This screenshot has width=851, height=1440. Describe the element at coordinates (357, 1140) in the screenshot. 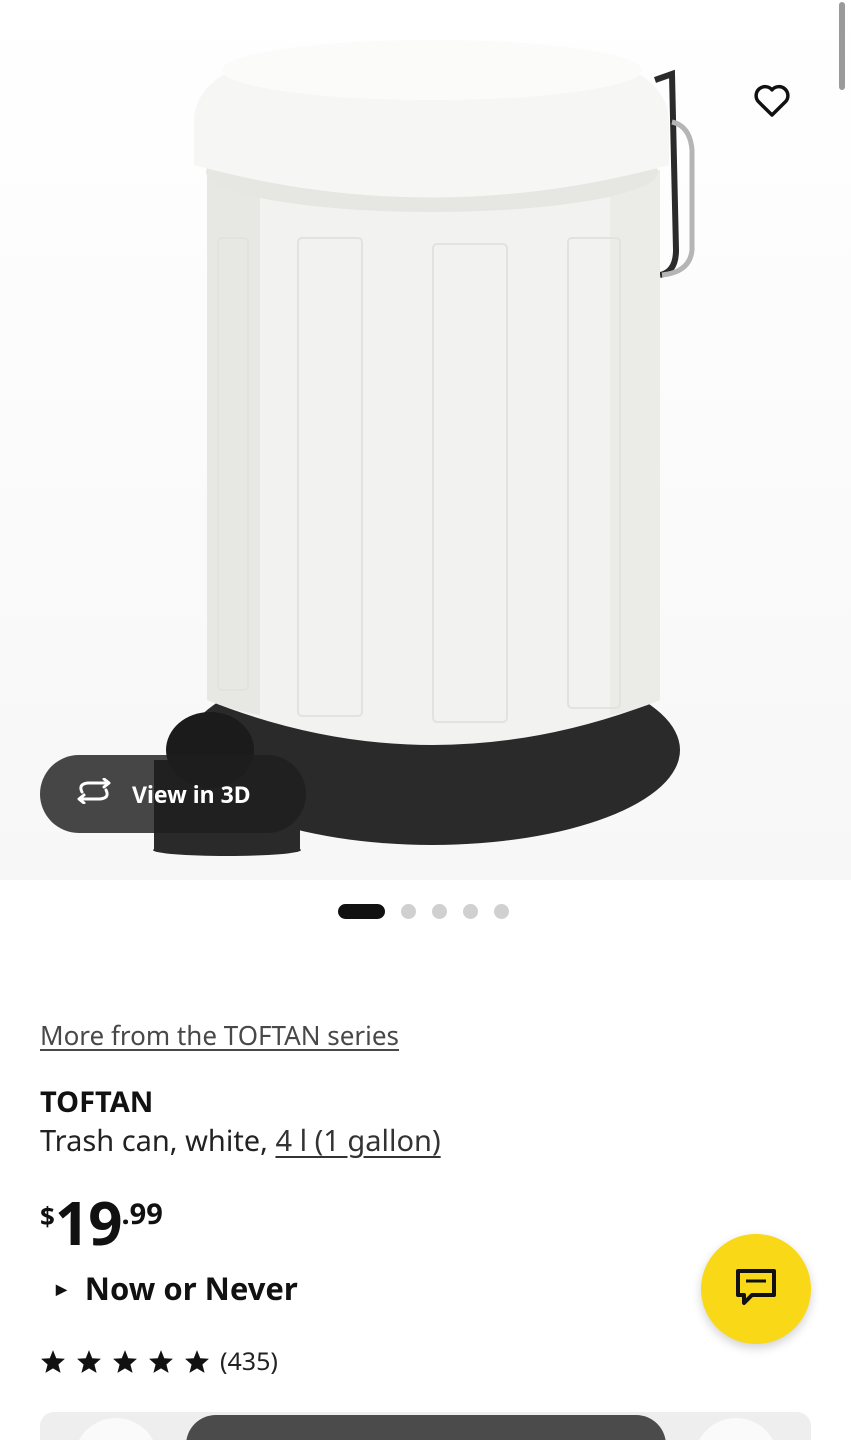

I see `size-link: 4 l (1 gallon)` at that location.